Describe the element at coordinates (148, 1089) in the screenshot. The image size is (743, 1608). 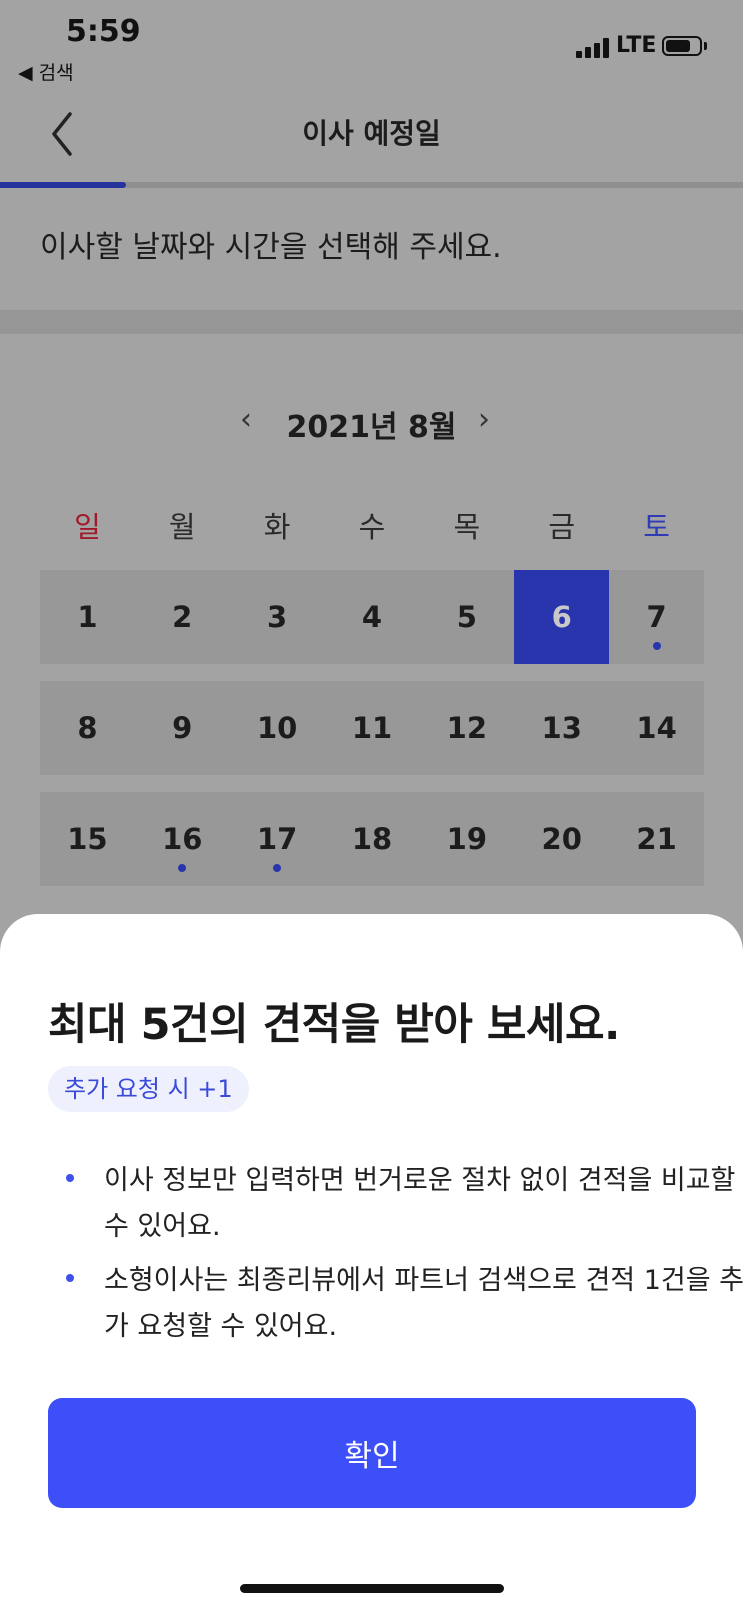
I see `extra-request-badge: 추가 요청 시 +1` at that location.